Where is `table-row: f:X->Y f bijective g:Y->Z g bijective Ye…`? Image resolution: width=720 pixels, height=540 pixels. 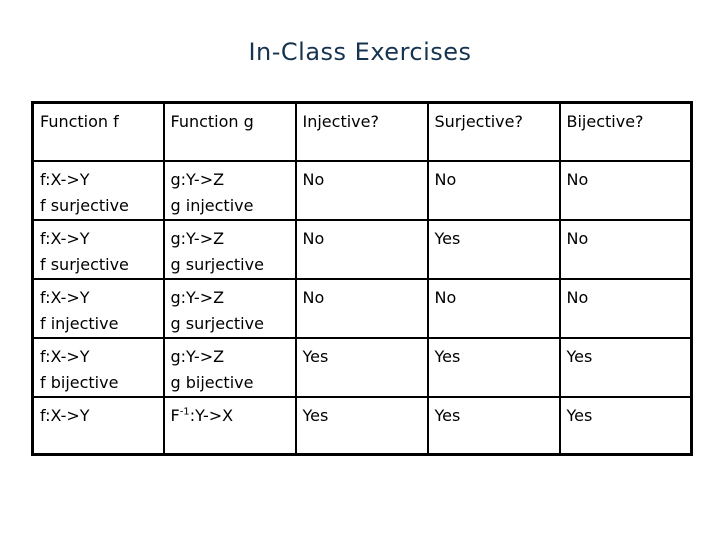
table-row: f:X->Y f bijective g:Y->Z g bijective Ye… is located at coordinates (362, 367).